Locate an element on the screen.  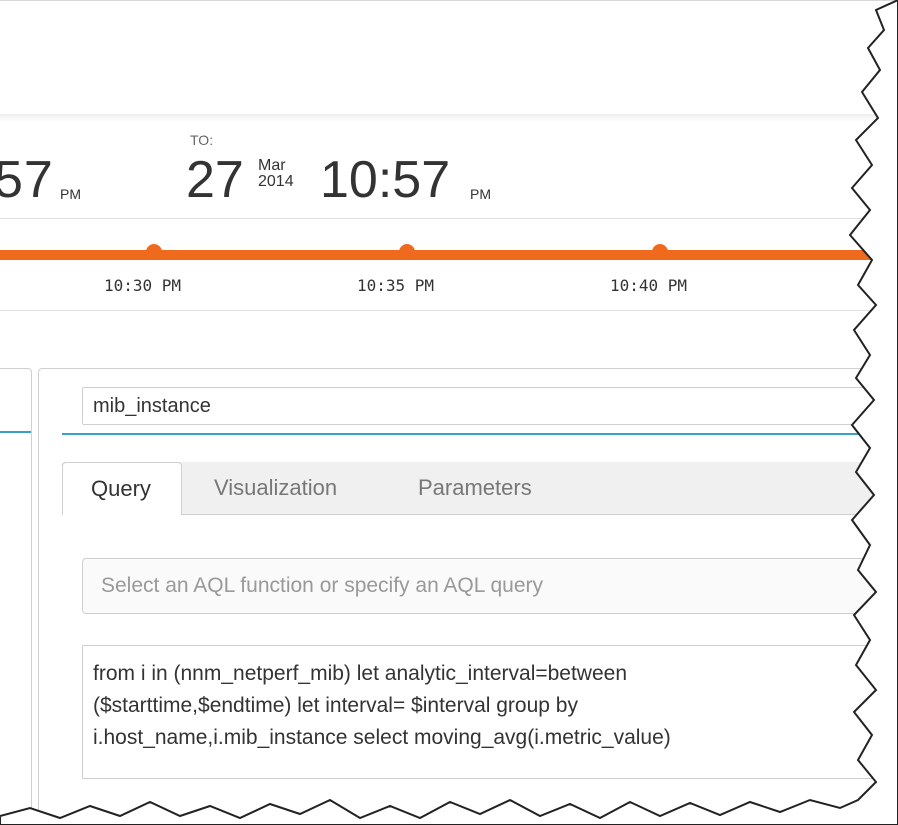
left-side-panel is located at coordinates (16, 596).